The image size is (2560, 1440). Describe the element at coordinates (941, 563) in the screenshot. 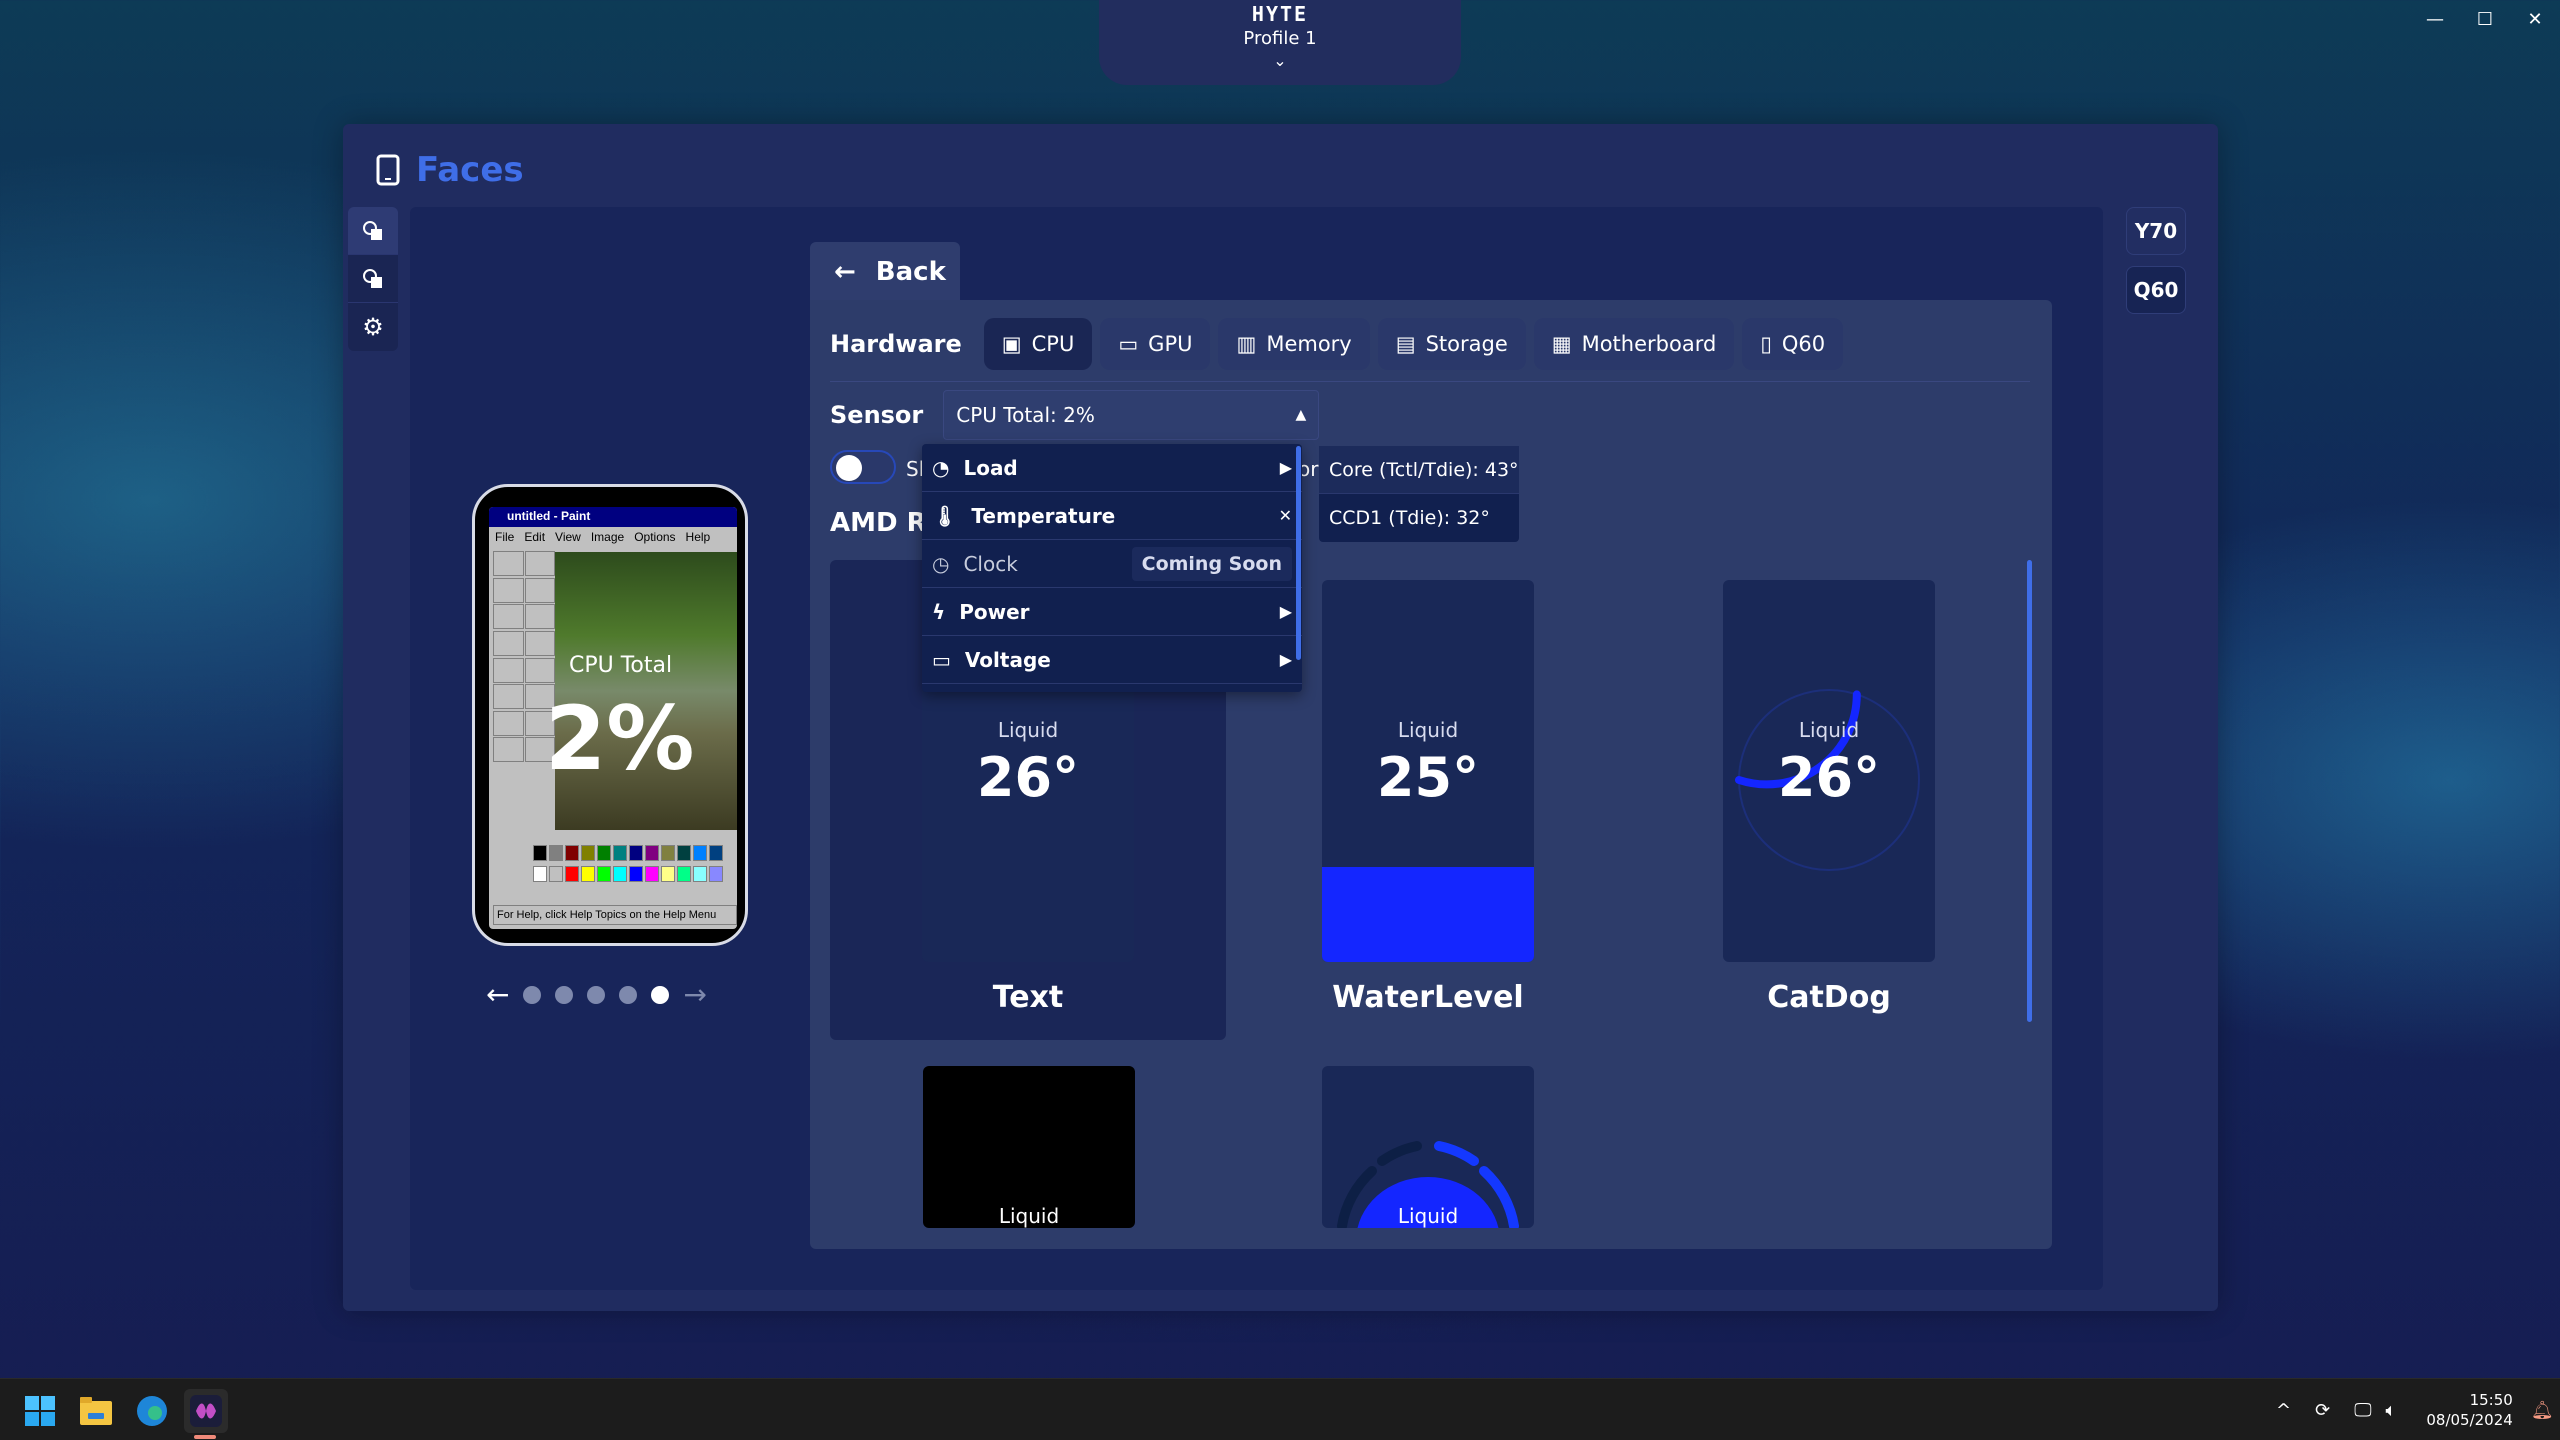

I see `clock-icon: ◷` at that location.